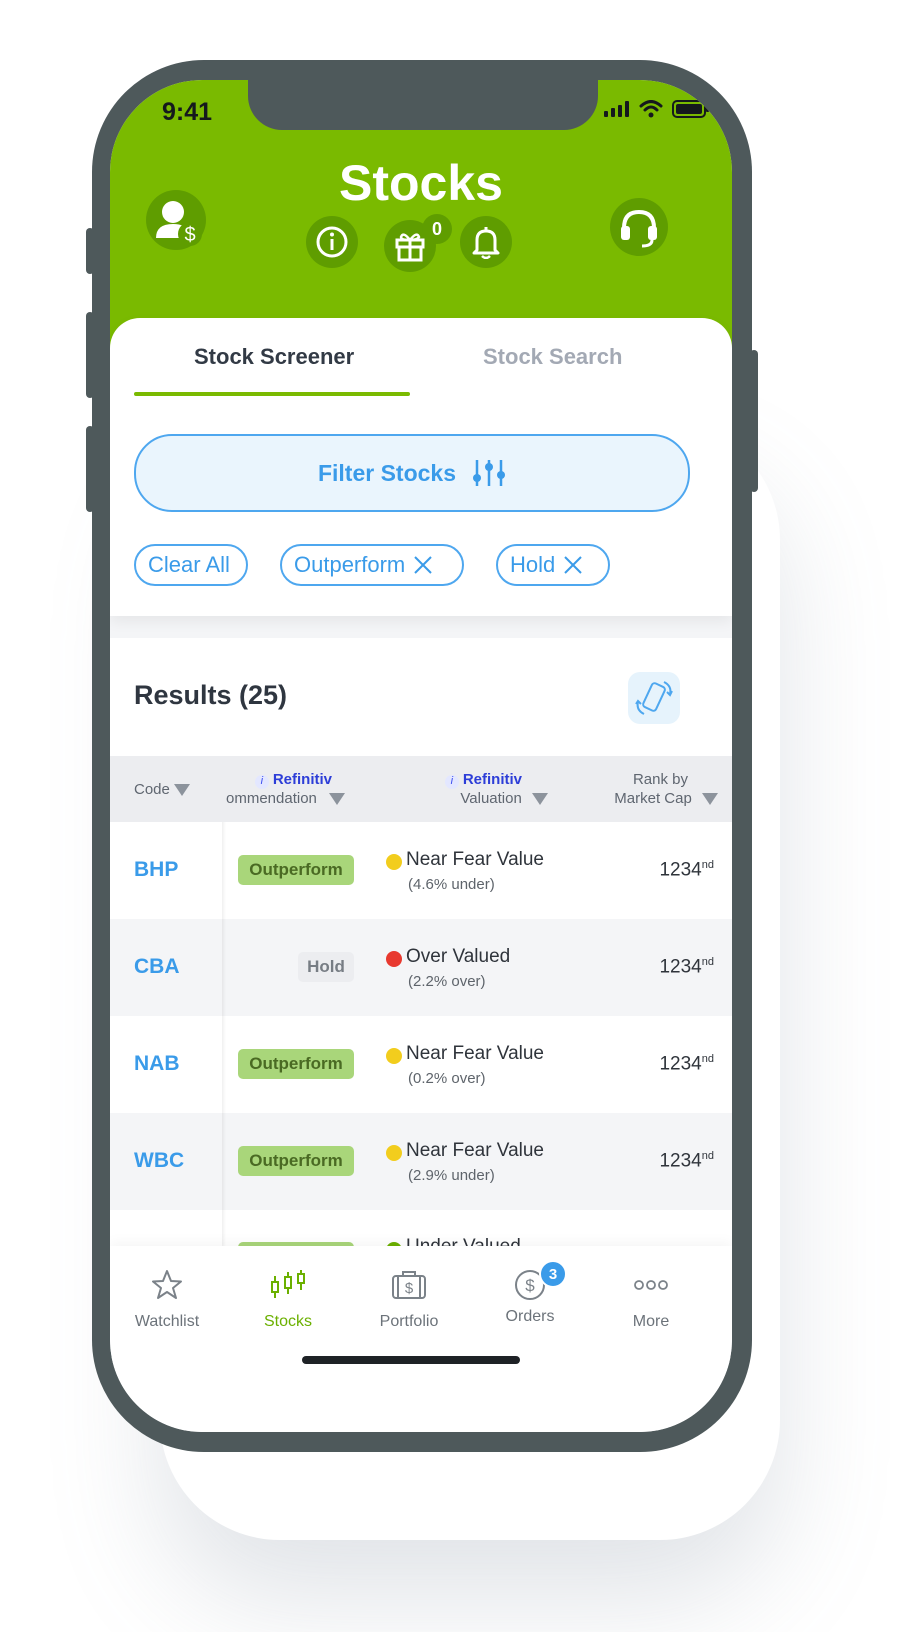 This screenshot has height=1632, width=912. I want to click on support-button, so click(639, 227).